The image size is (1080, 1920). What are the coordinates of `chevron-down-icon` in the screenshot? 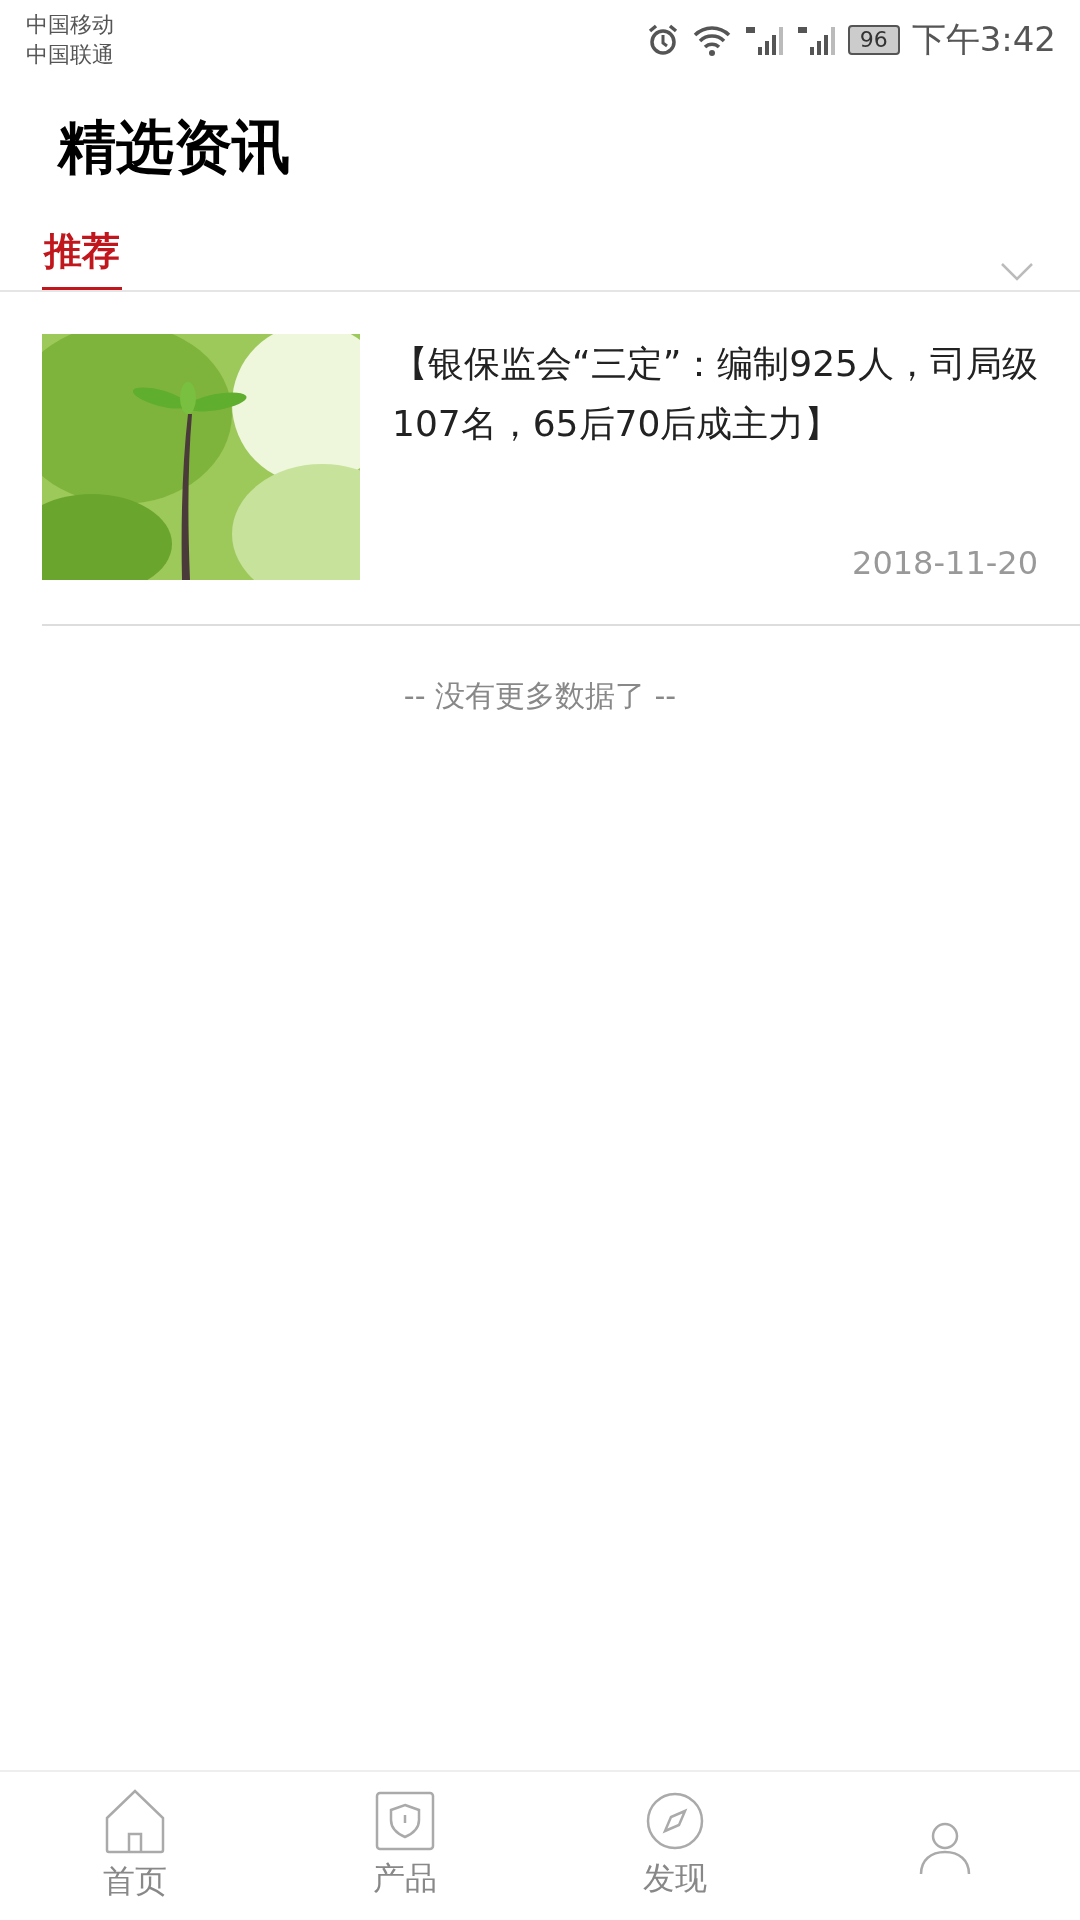 It's located at (1017, 272).